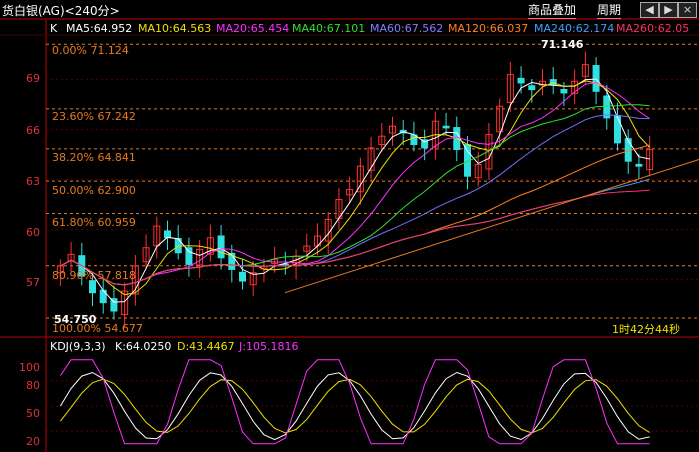 This screenshot has height=452, width=699. I want to click on y-axis-label: 60, so click(33, 232).